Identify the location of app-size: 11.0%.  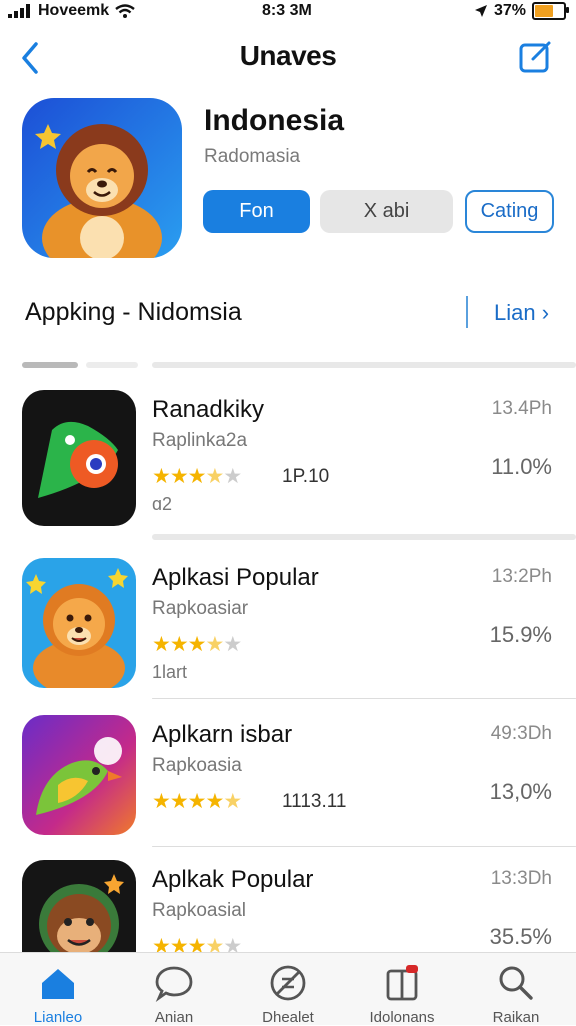
(521, 466).